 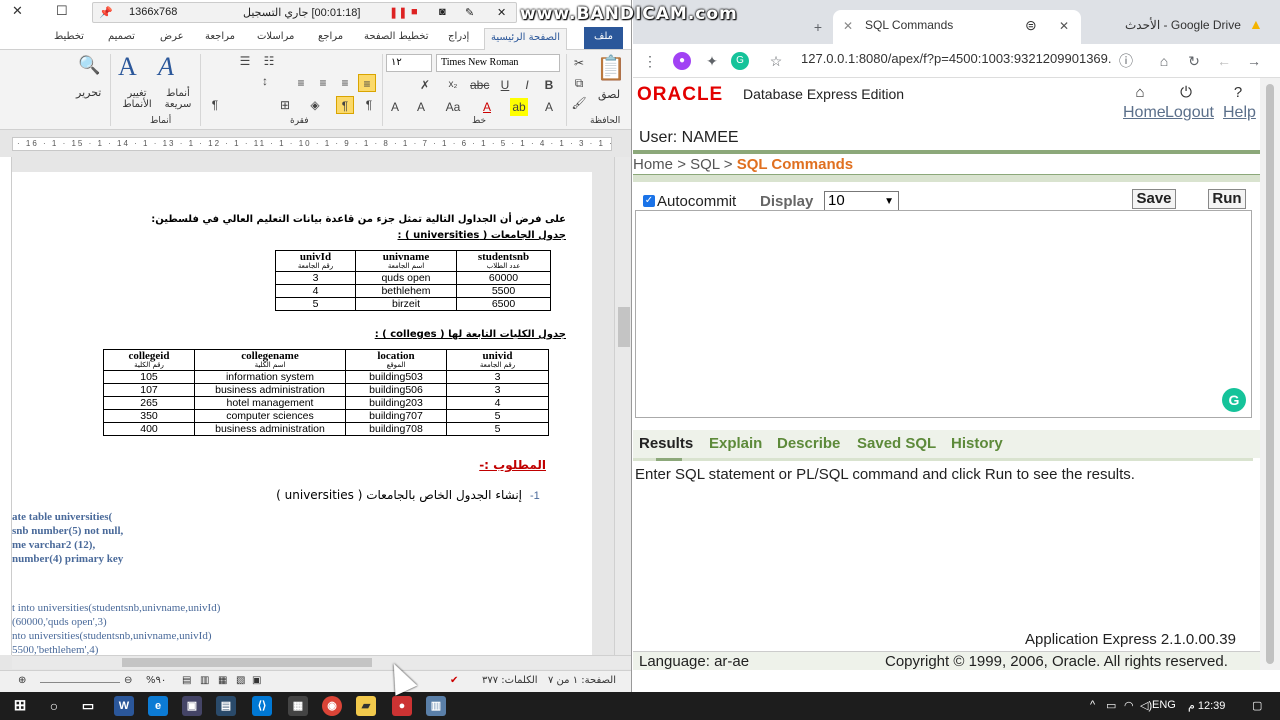 I want to click on rtl-icon: ¶, so click(x=345, y=105).